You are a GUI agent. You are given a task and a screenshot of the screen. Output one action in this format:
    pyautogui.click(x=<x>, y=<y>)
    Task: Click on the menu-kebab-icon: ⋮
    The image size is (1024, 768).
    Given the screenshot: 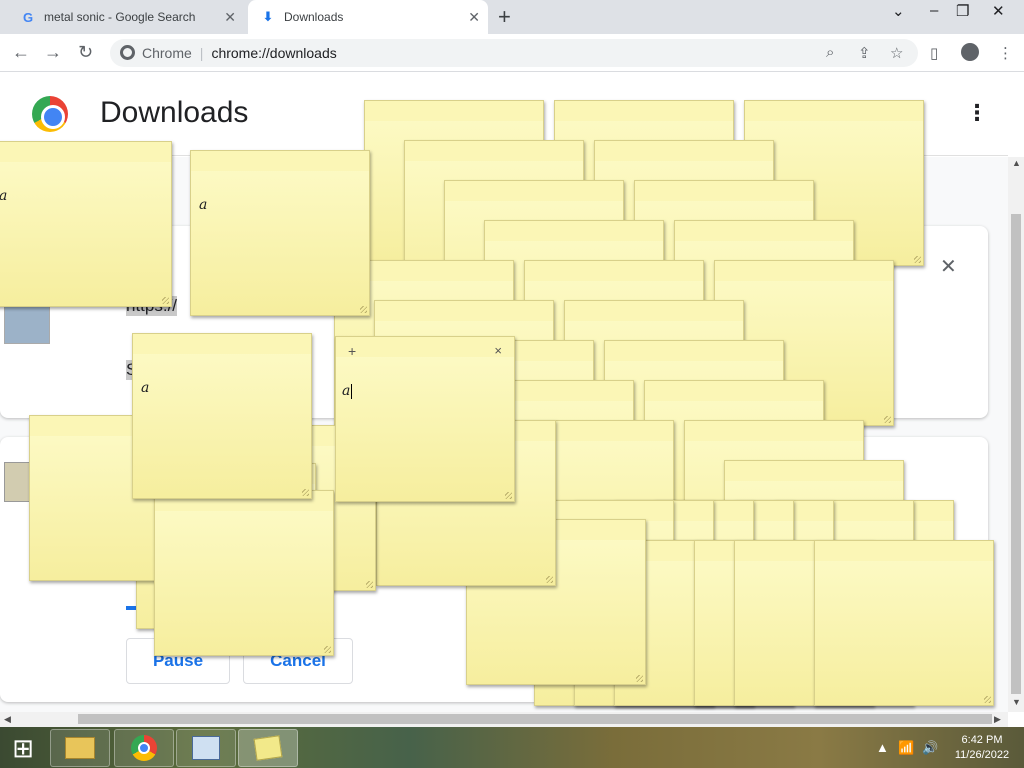 What is the action you would take?
    pyautogui.click(x=1005, y=53)
    